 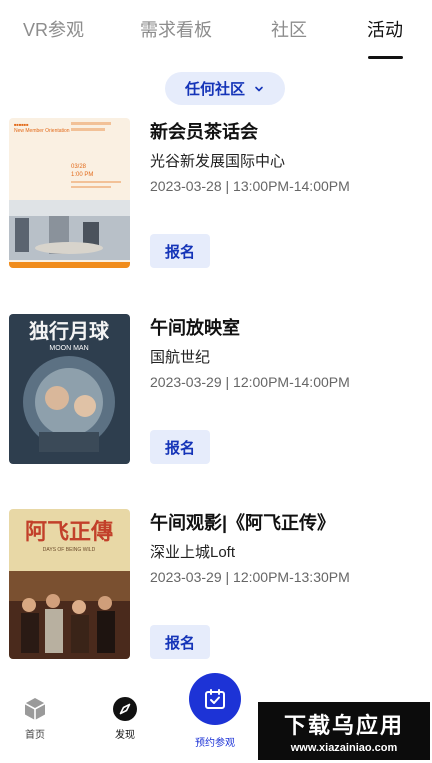 I want to click on nav-discover-label: 发现, so click(x=125, y=735).